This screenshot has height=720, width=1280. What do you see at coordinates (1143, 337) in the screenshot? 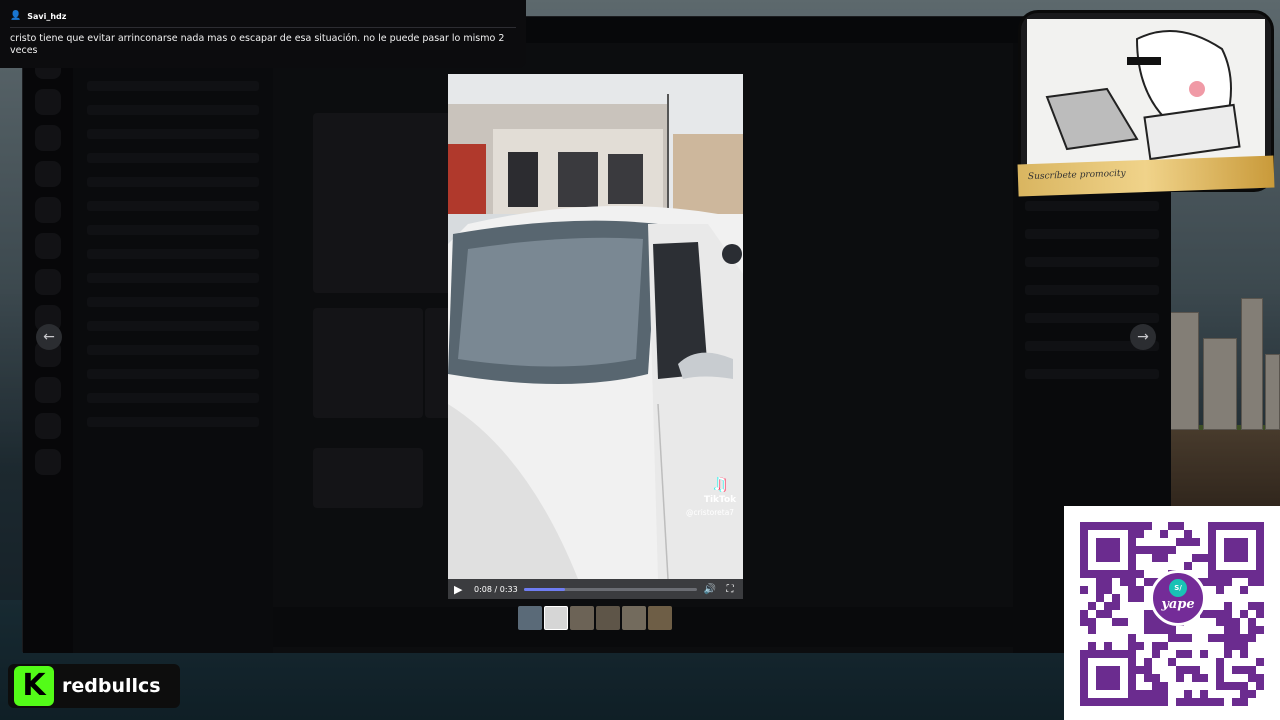
I see `next-media-button: →` at bounding box center [1143, 337].